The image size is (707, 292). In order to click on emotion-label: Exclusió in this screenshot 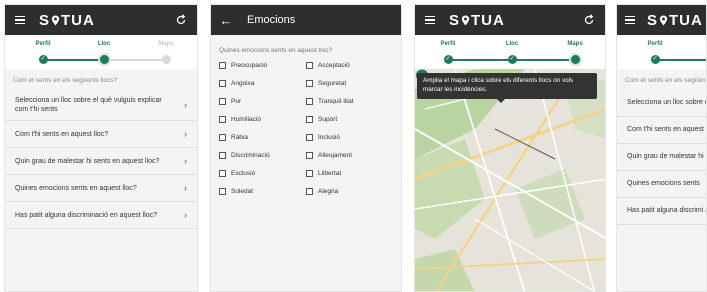, I will do `click(243, 173)`.